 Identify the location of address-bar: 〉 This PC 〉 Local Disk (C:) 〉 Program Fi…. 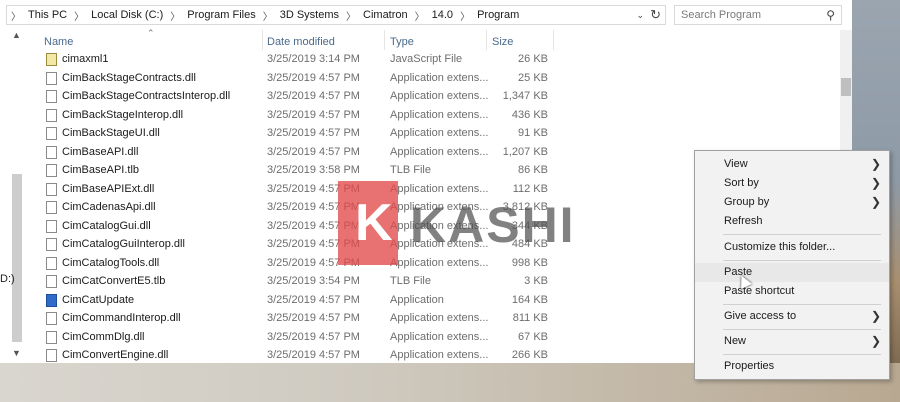
(336, 15).